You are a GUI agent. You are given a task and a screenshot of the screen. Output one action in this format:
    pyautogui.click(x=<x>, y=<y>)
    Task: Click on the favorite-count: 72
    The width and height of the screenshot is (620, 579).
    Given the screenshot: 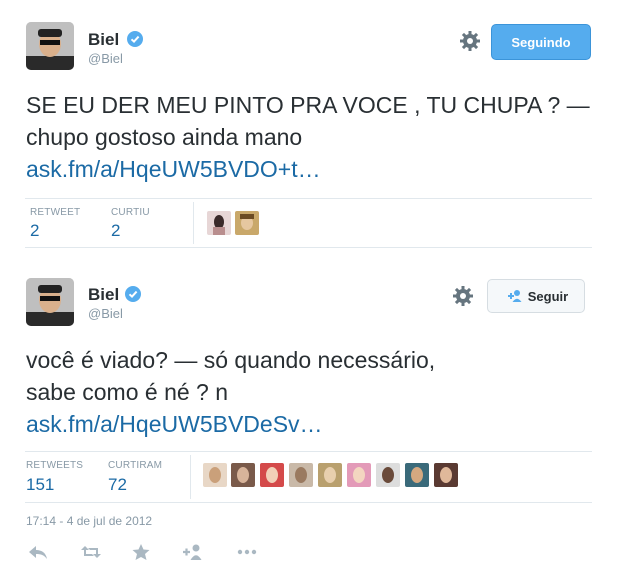 What is the action you would take?
    pyautogui.click(x=117, y=485)
    